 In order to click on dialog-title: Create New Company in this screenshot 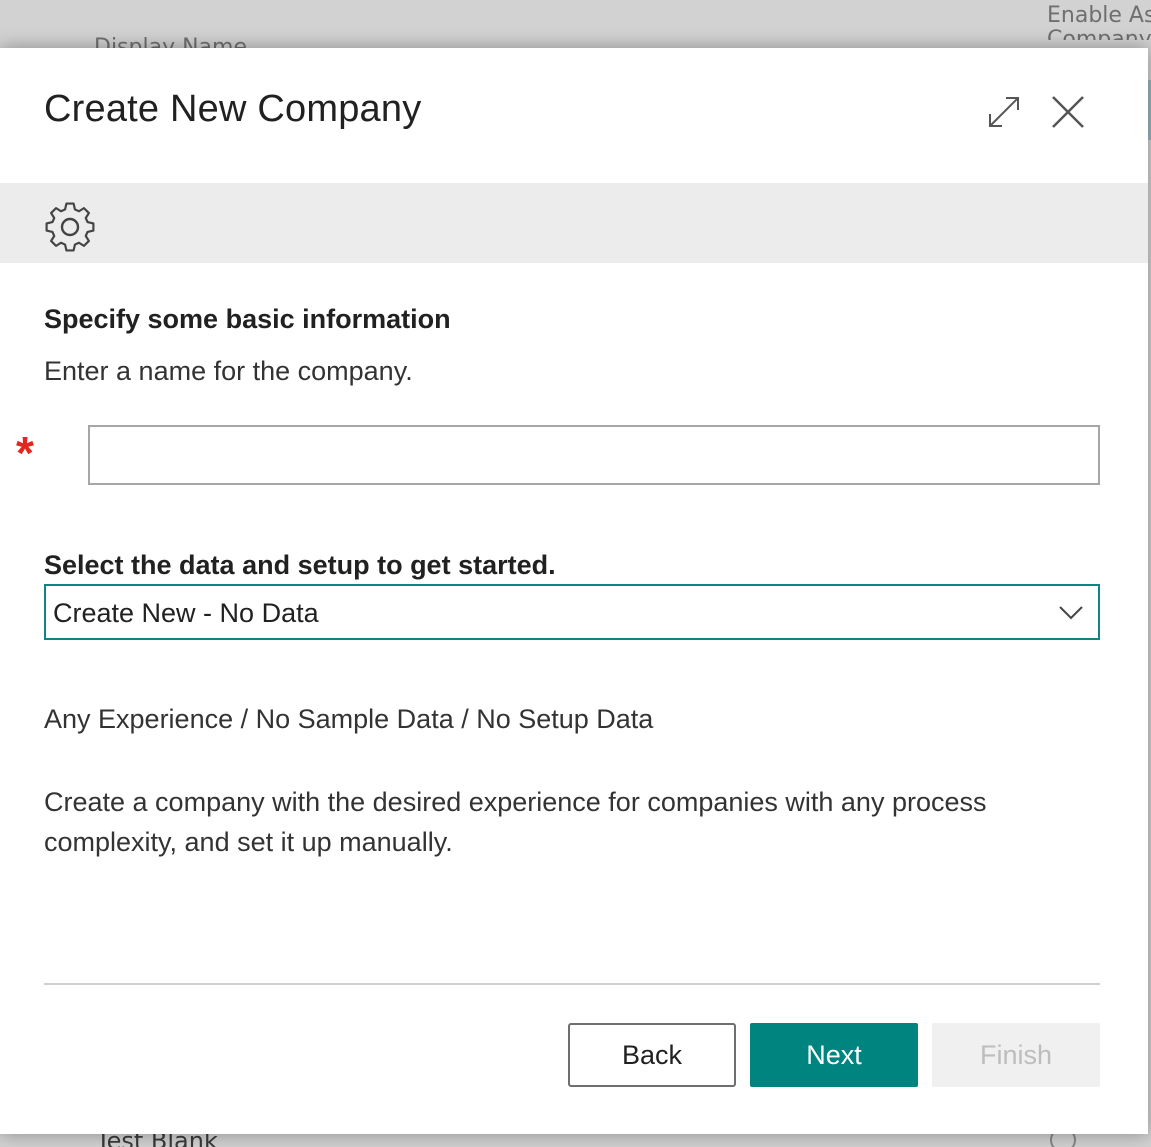, I will do `click(233, 109)`.